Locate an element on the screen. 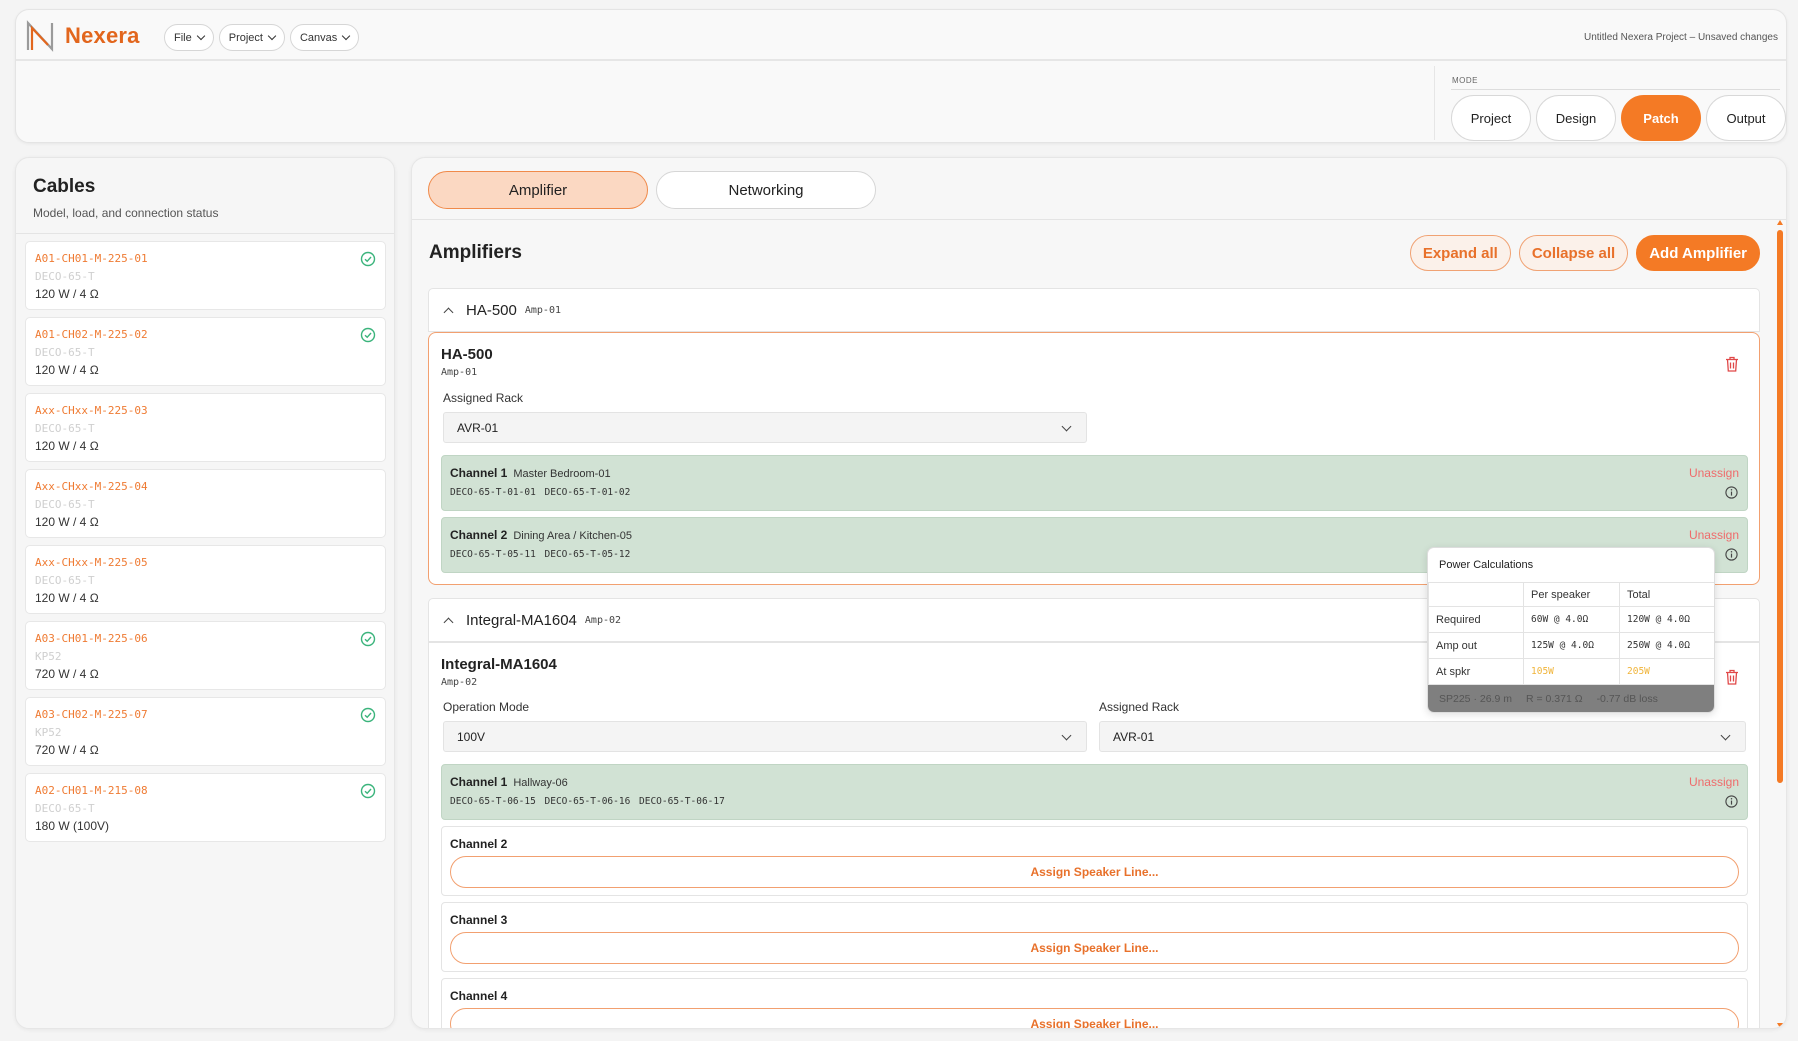 This screenshot has height=1041, width=1798. add-amplifier-button: Add Amplifier is located at coordinates (1698, 253).